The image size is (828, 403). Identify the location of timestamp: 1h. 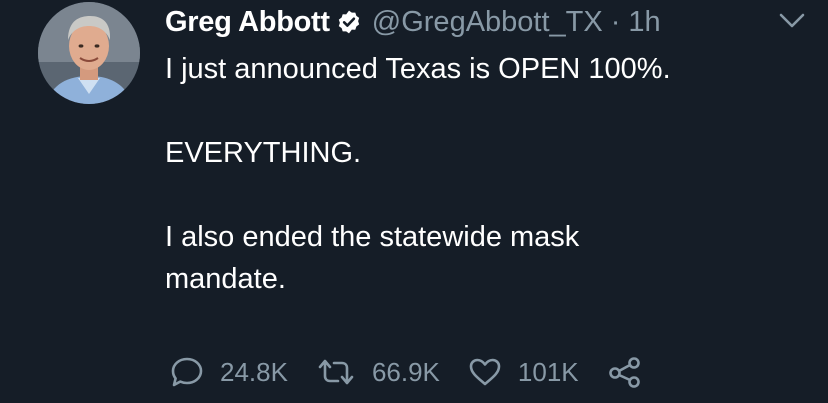
(644, 22).